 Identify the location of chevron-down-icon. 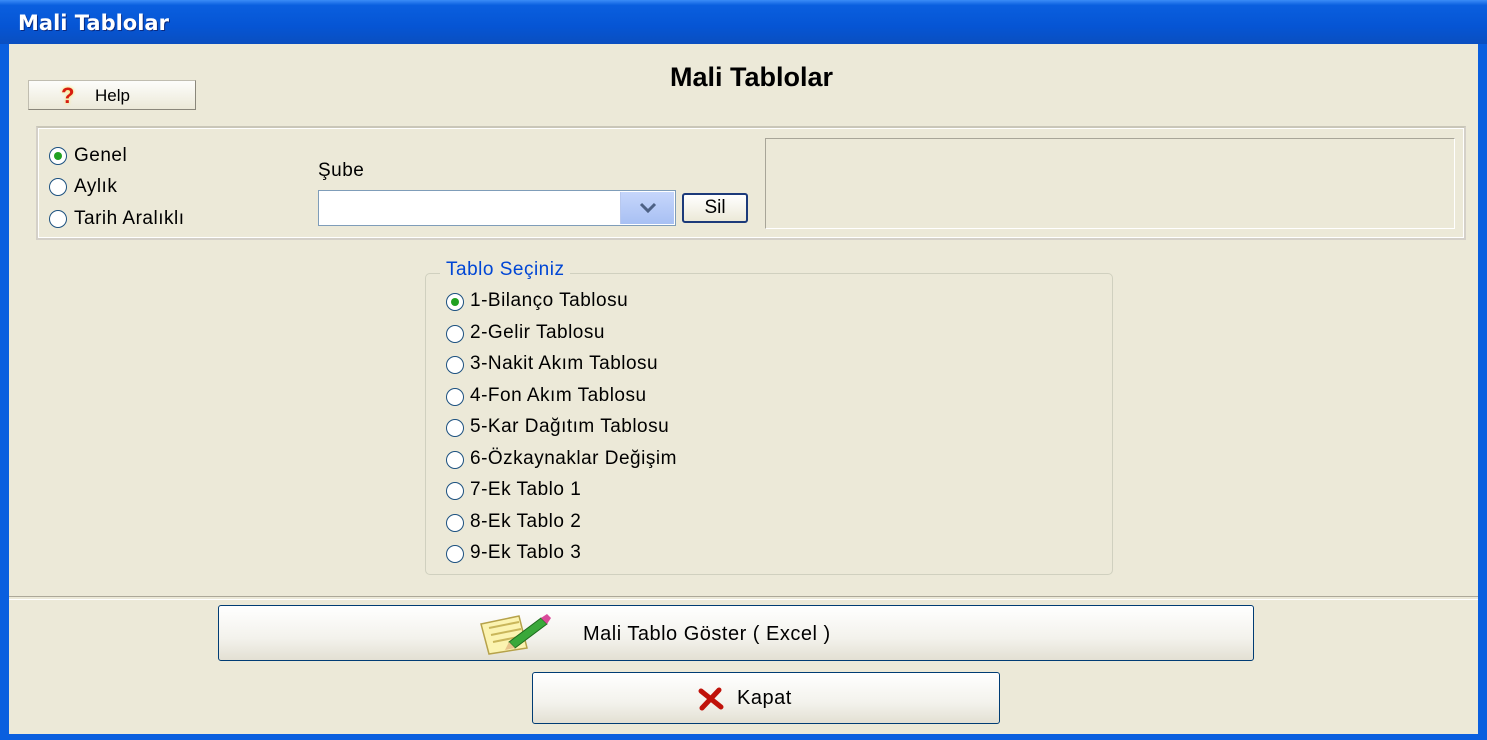
(648, 208).